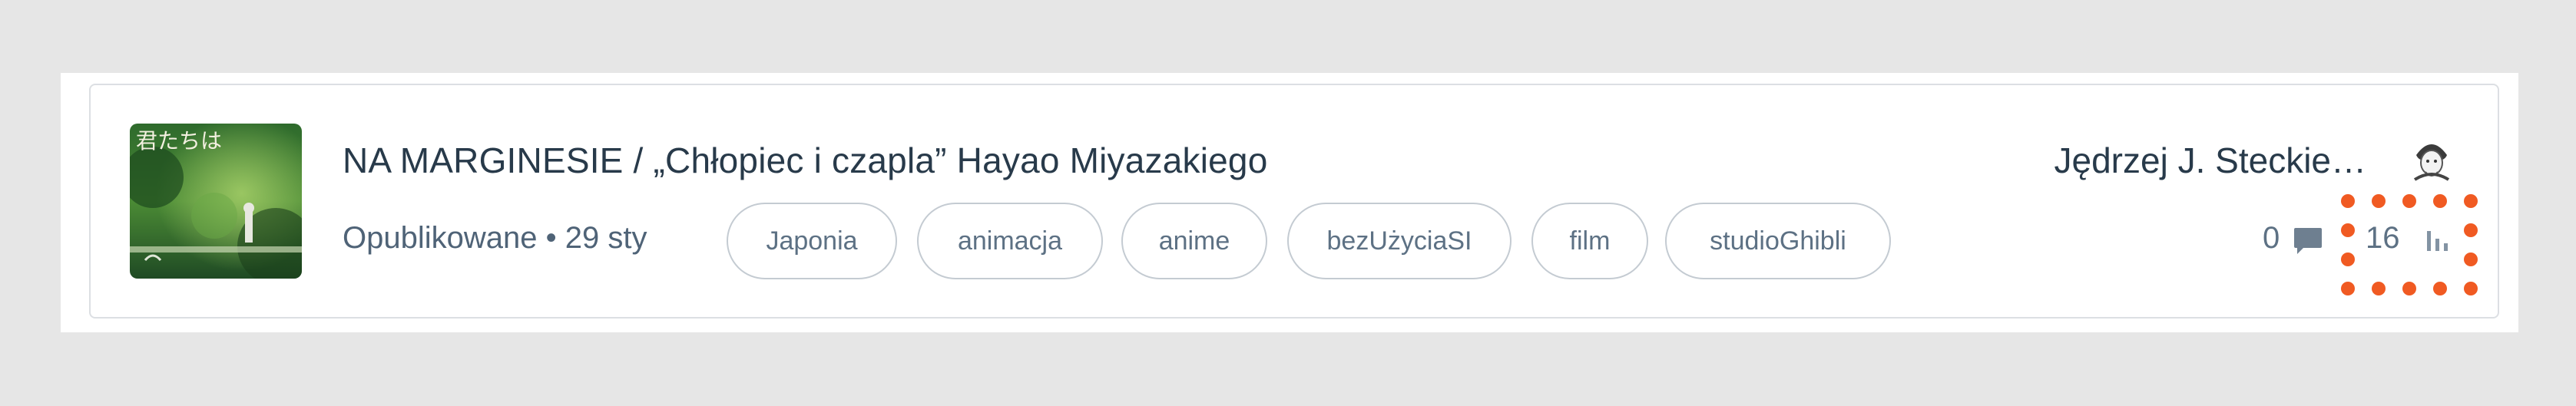  What do you see at coordinates (1194, 241) in the screenshot?
I see `tag-anime: anime` at bounding box center [1194, 241].